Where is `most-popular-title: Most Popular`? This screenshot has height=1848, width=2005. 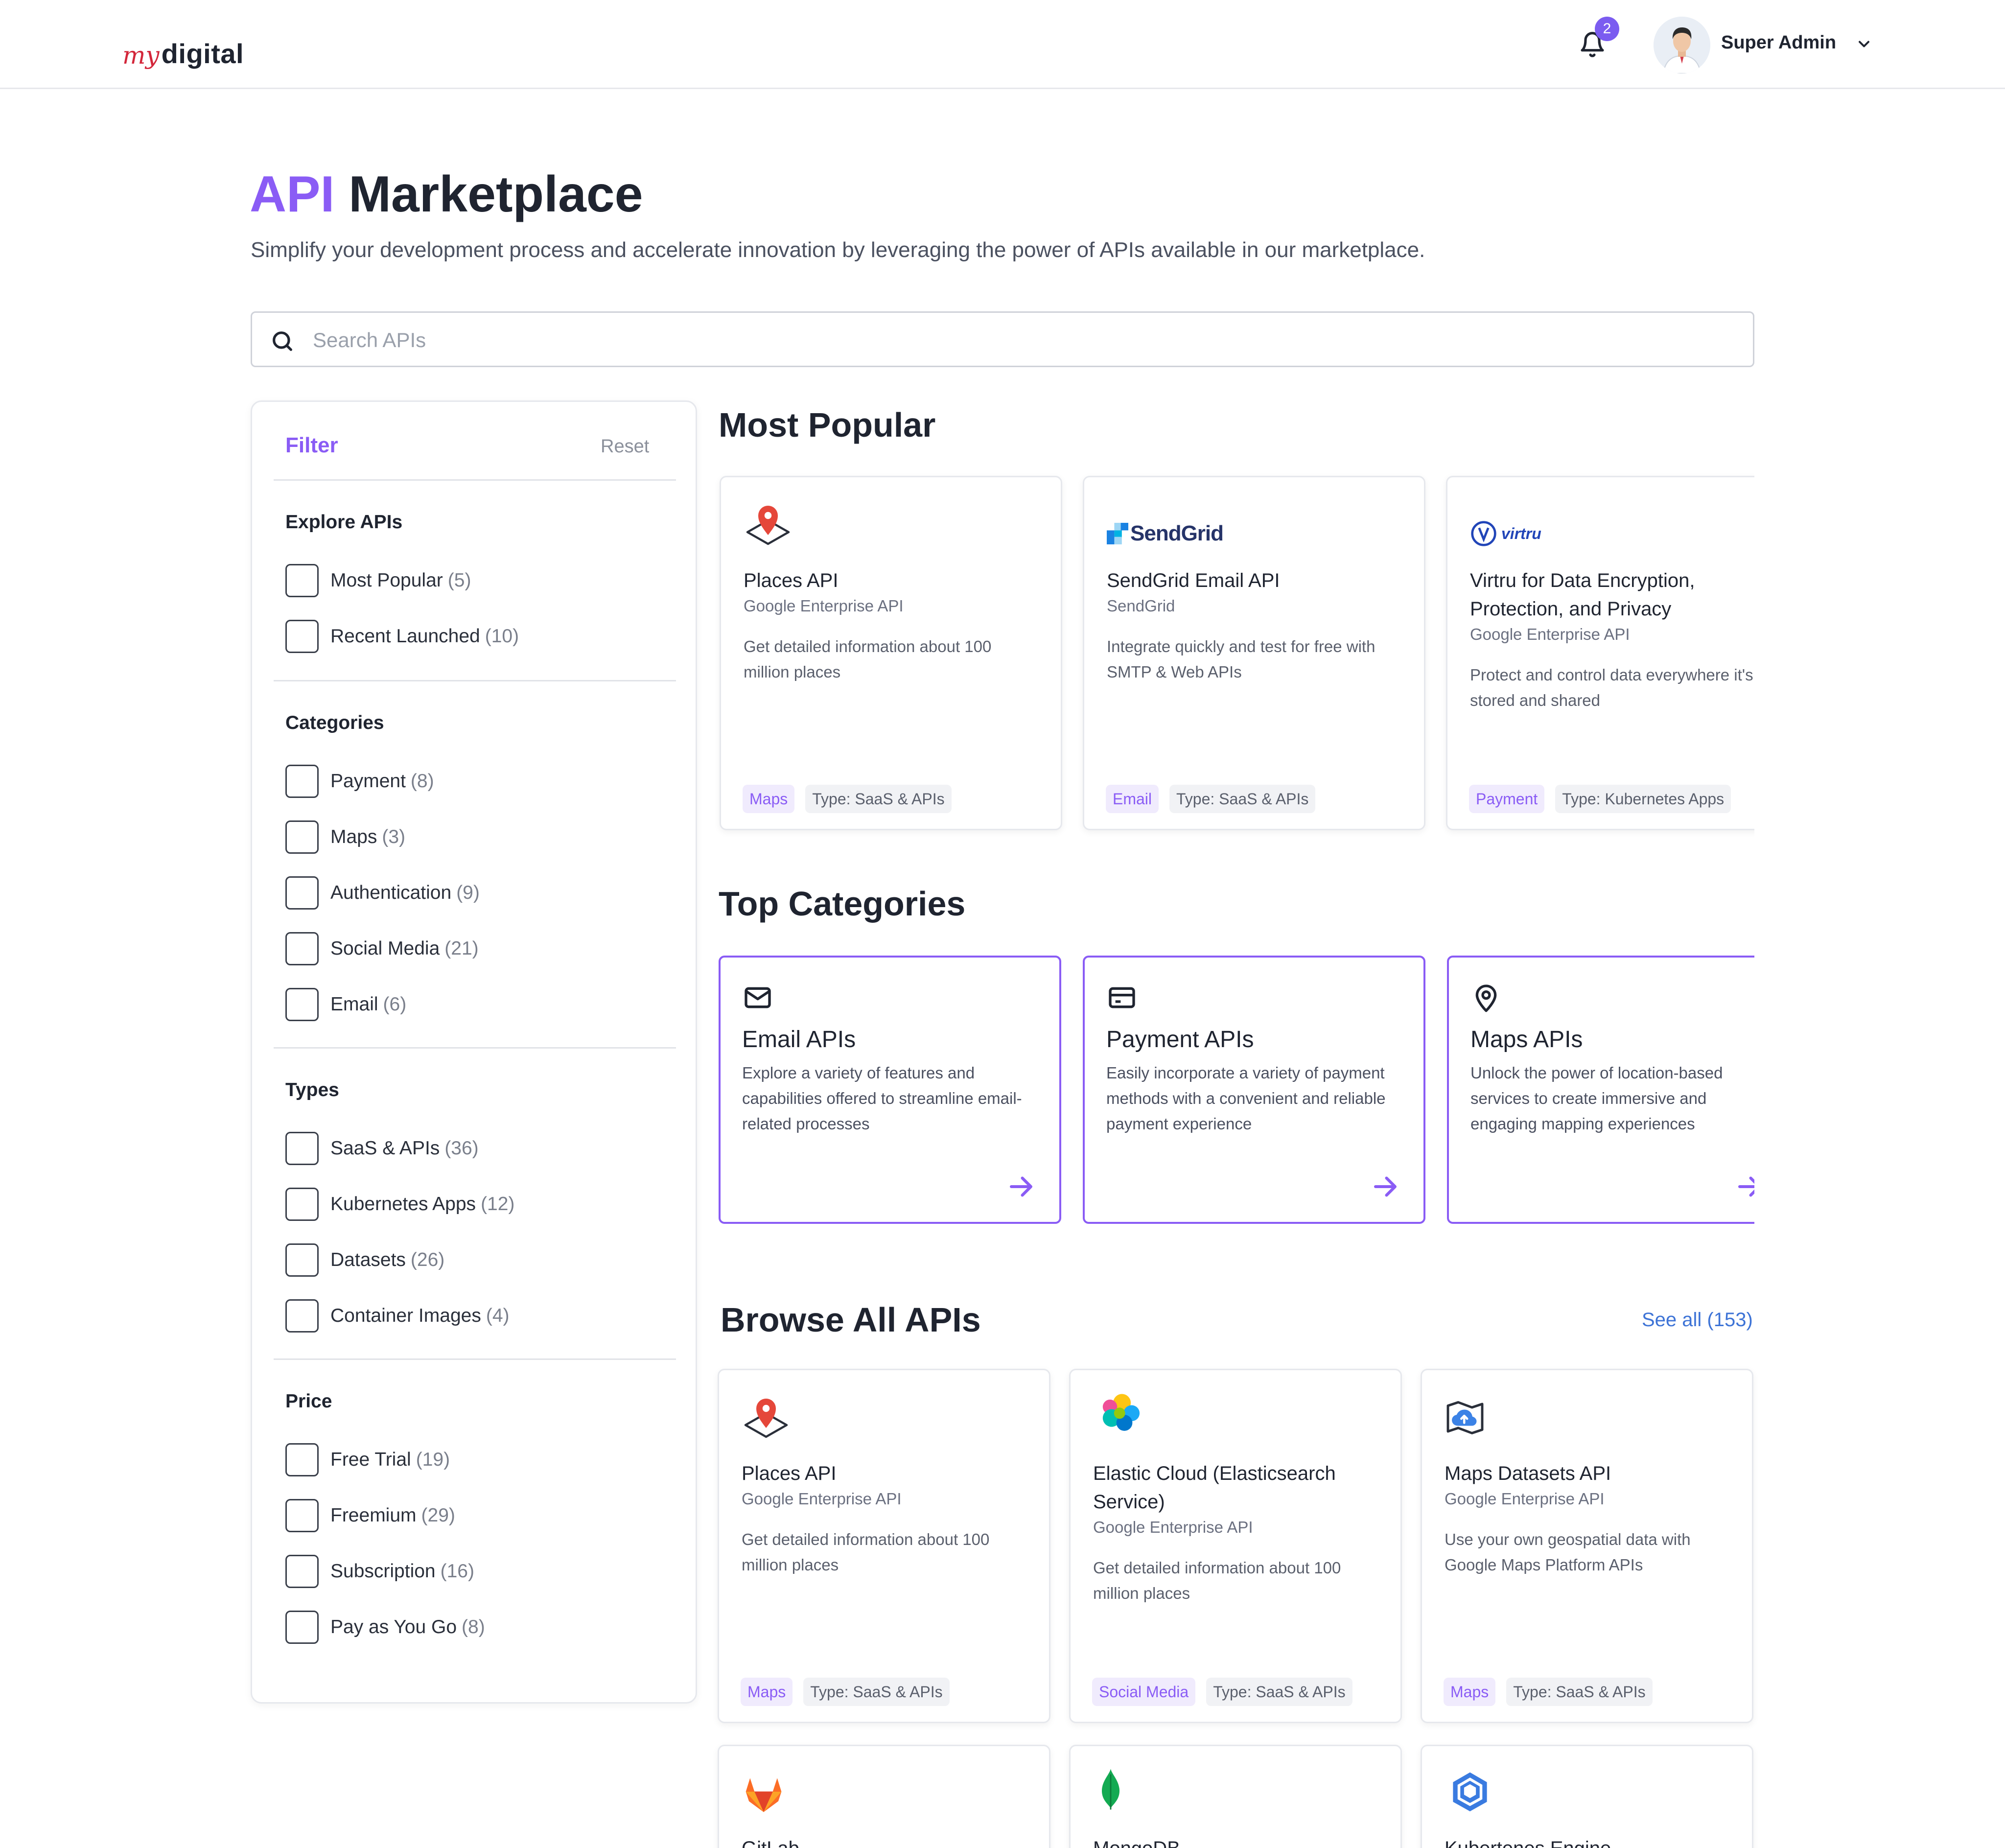
most-popular-title: Most Popular is located at coordinates (827, 425).